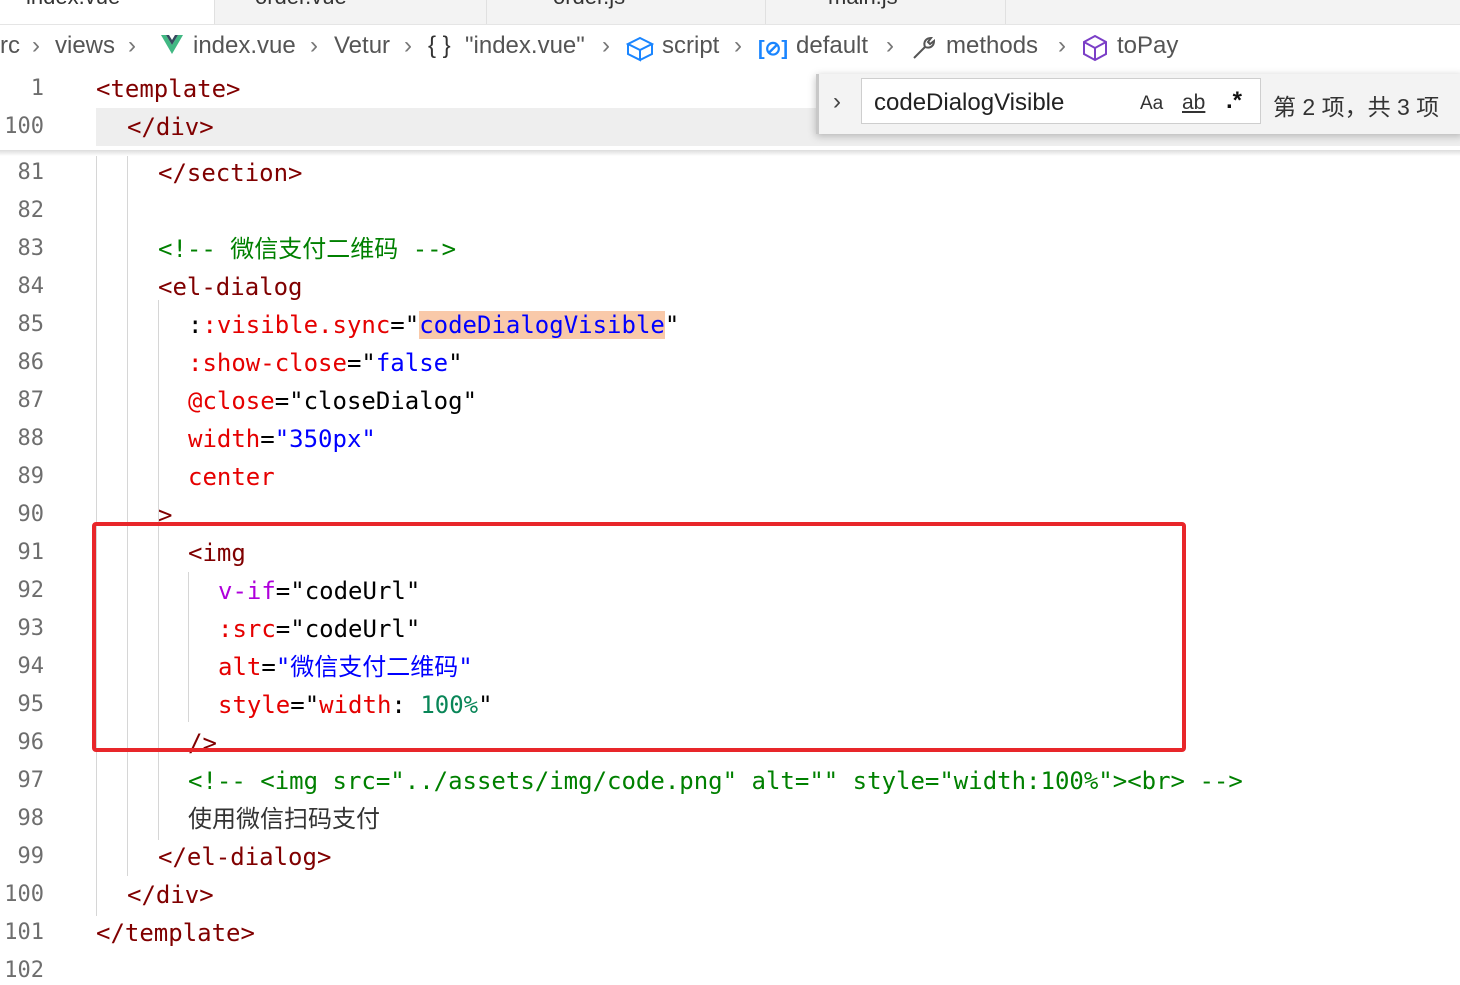  I want to click on code-line-101: </template>, so click(175, 933).